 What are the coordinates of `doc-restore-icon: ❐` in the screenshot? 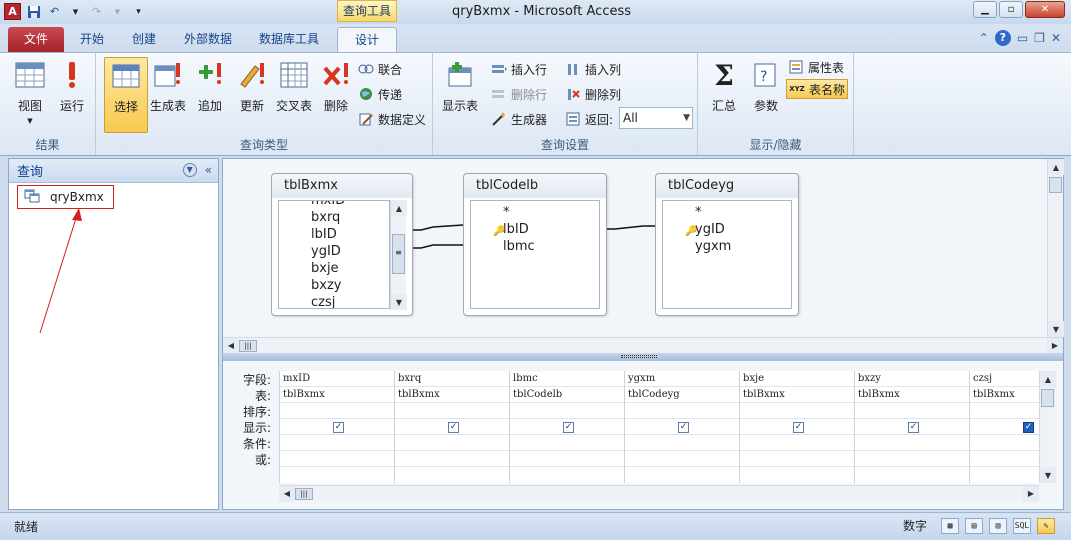 It's located at (1039, 38).